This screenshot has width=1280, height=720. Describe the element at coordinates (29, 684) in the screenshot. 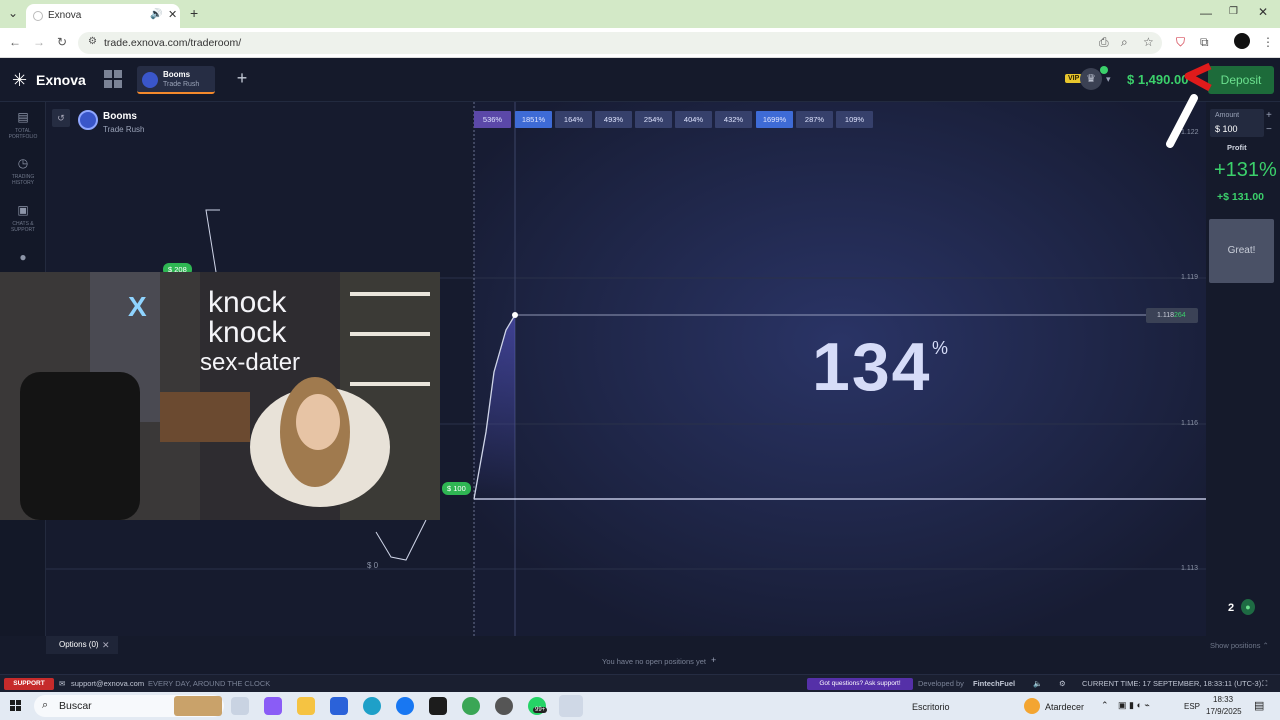

I see `support-button: SUPPORT` at that location.